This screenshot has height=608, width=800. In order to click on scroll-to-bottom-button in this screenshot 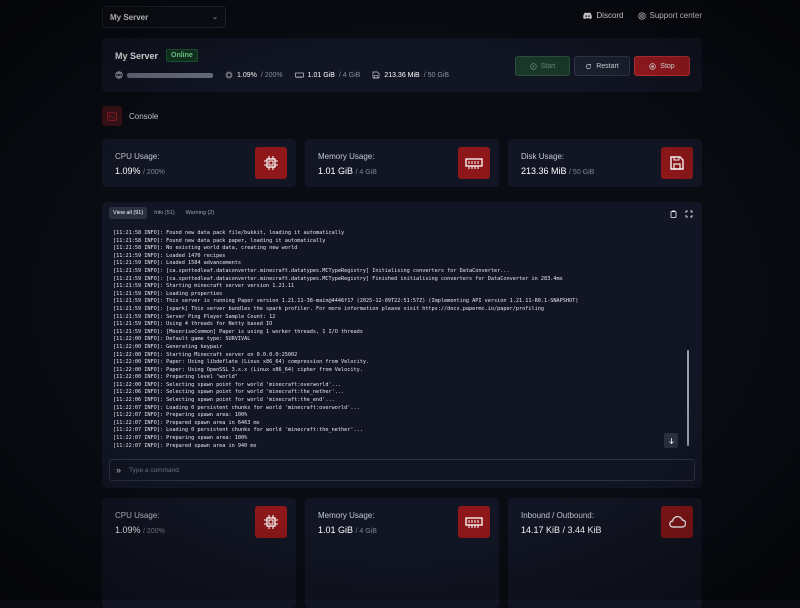, I will do `click(671, 440)`.